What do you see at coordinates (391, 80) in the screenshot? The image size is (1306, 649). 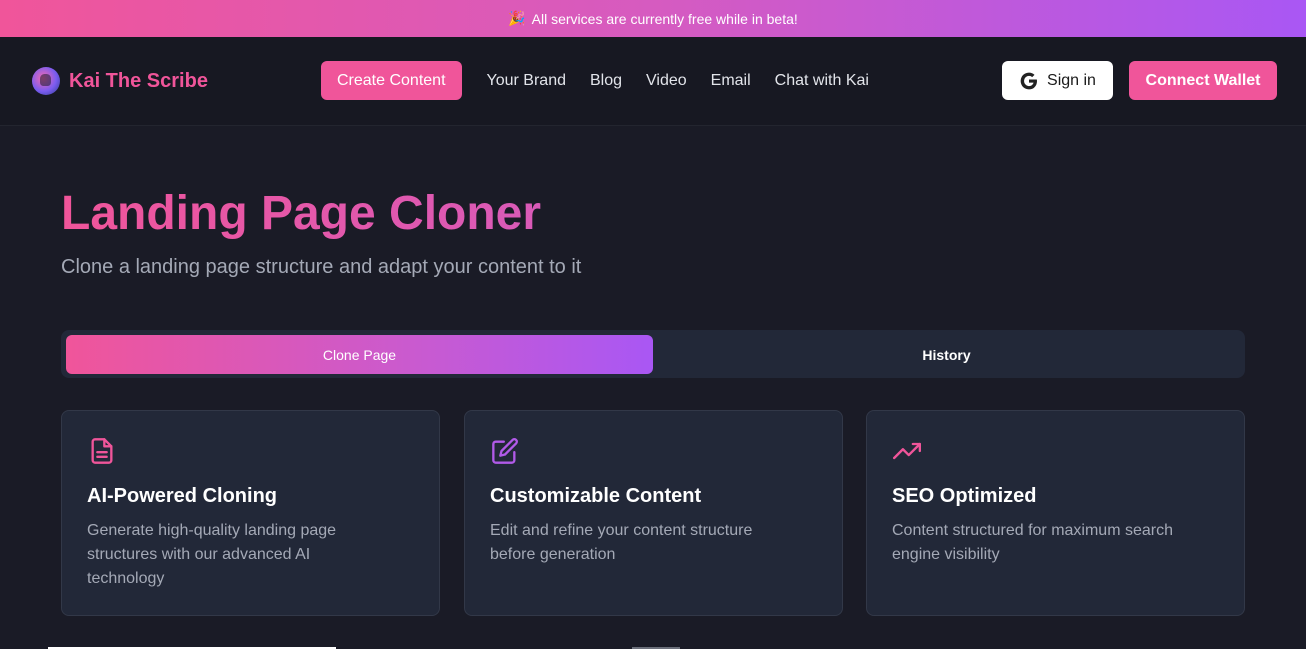 I see `create-content-button: Create Content` at bounding box center [391, 80].